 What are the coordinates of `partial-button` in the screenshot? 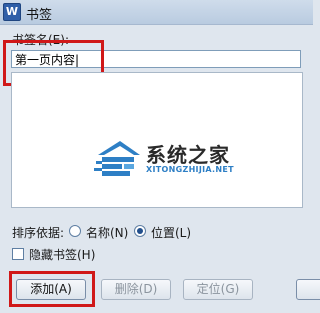 It's located at (308, 289).